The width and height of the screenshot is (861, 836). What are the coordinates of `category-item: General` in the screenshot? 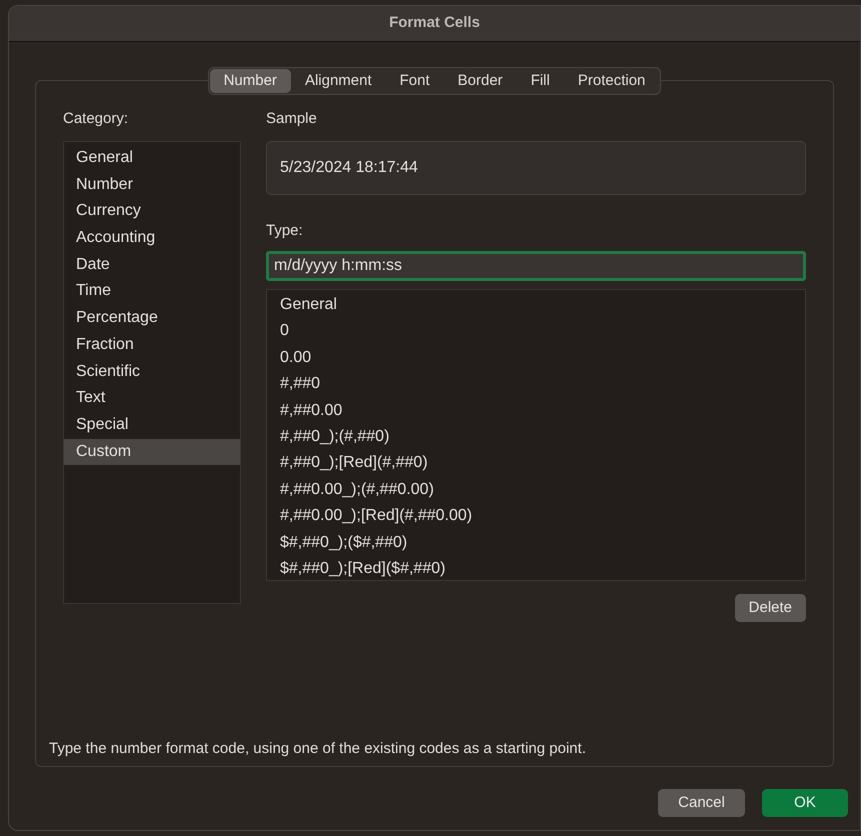 It's located at (152, 158).